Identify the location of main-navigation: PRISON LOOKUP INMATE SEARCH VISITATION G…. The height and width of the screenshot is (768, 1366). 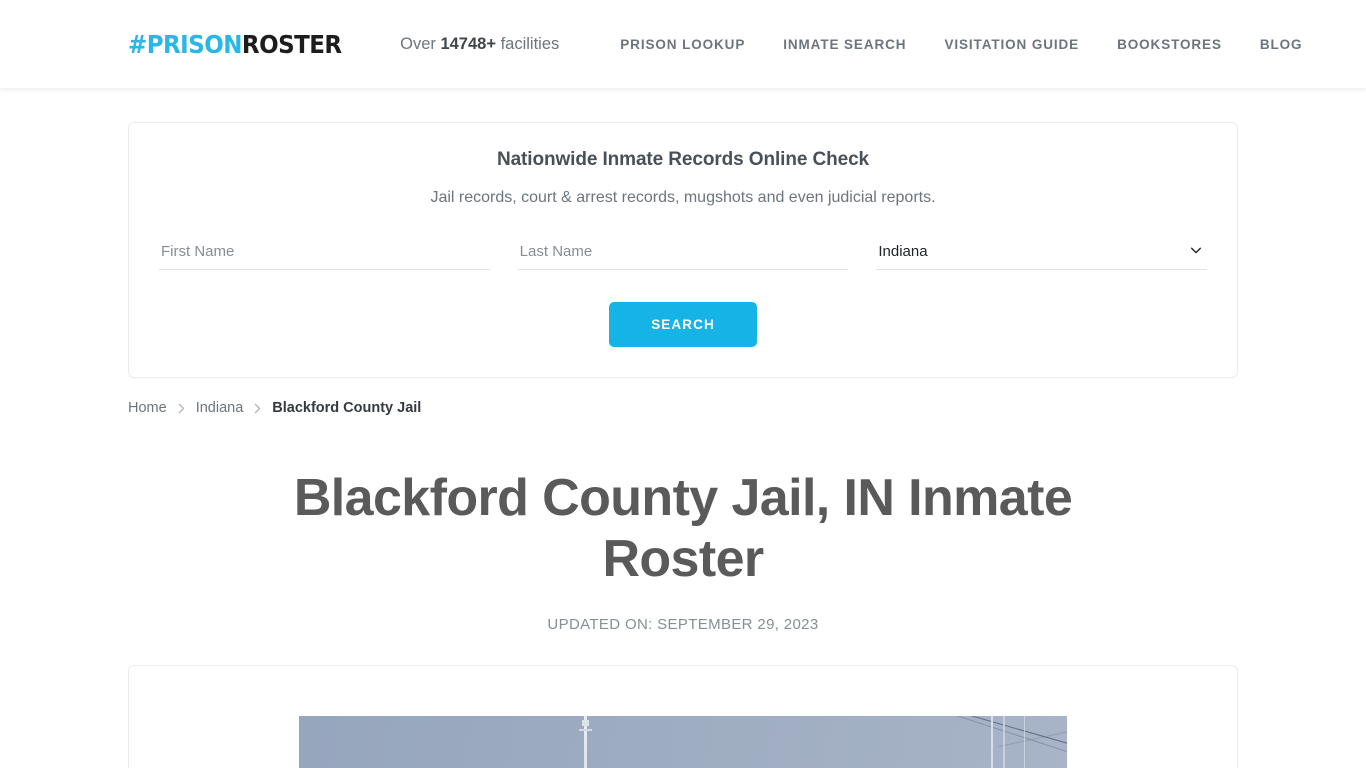
(961, 44).